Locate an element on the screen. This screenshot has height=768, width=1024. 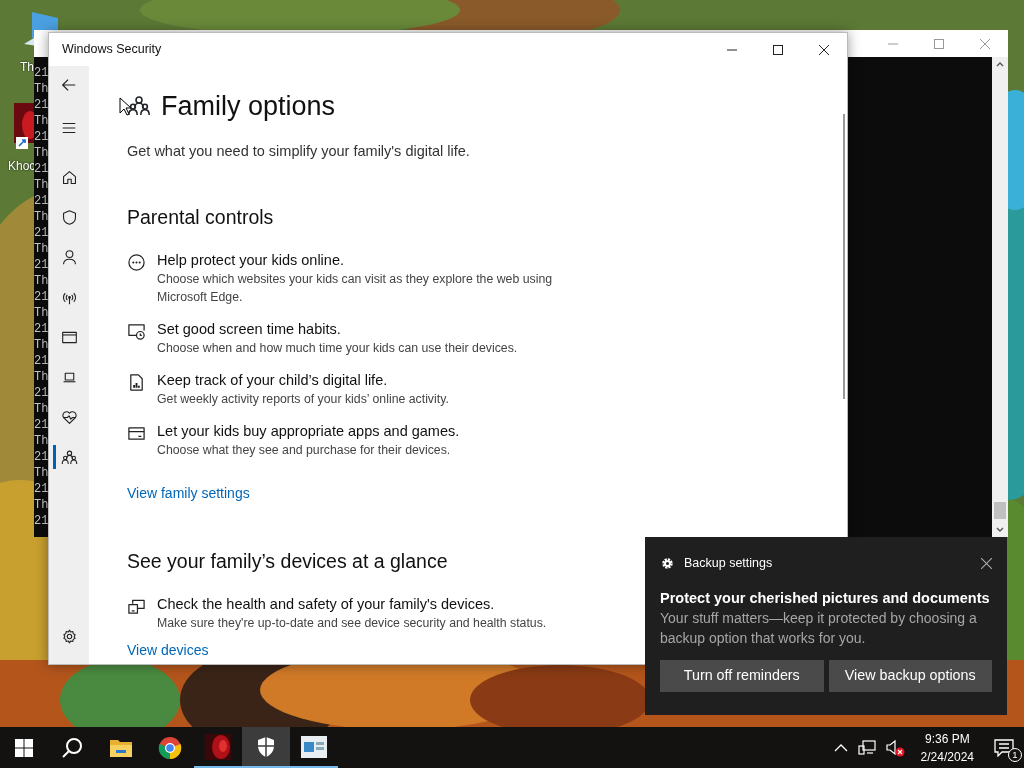
window-title: Windows Security is located at coordinates (111, 50).